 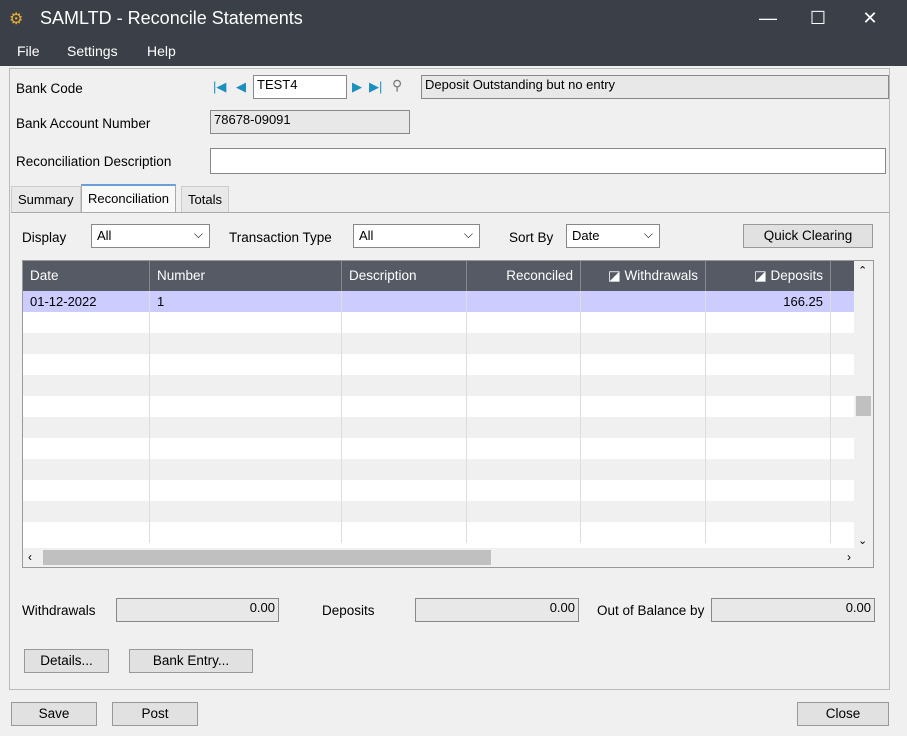 I want to click on scroll-up-icon: ⌃, so click(x=862, y=270).